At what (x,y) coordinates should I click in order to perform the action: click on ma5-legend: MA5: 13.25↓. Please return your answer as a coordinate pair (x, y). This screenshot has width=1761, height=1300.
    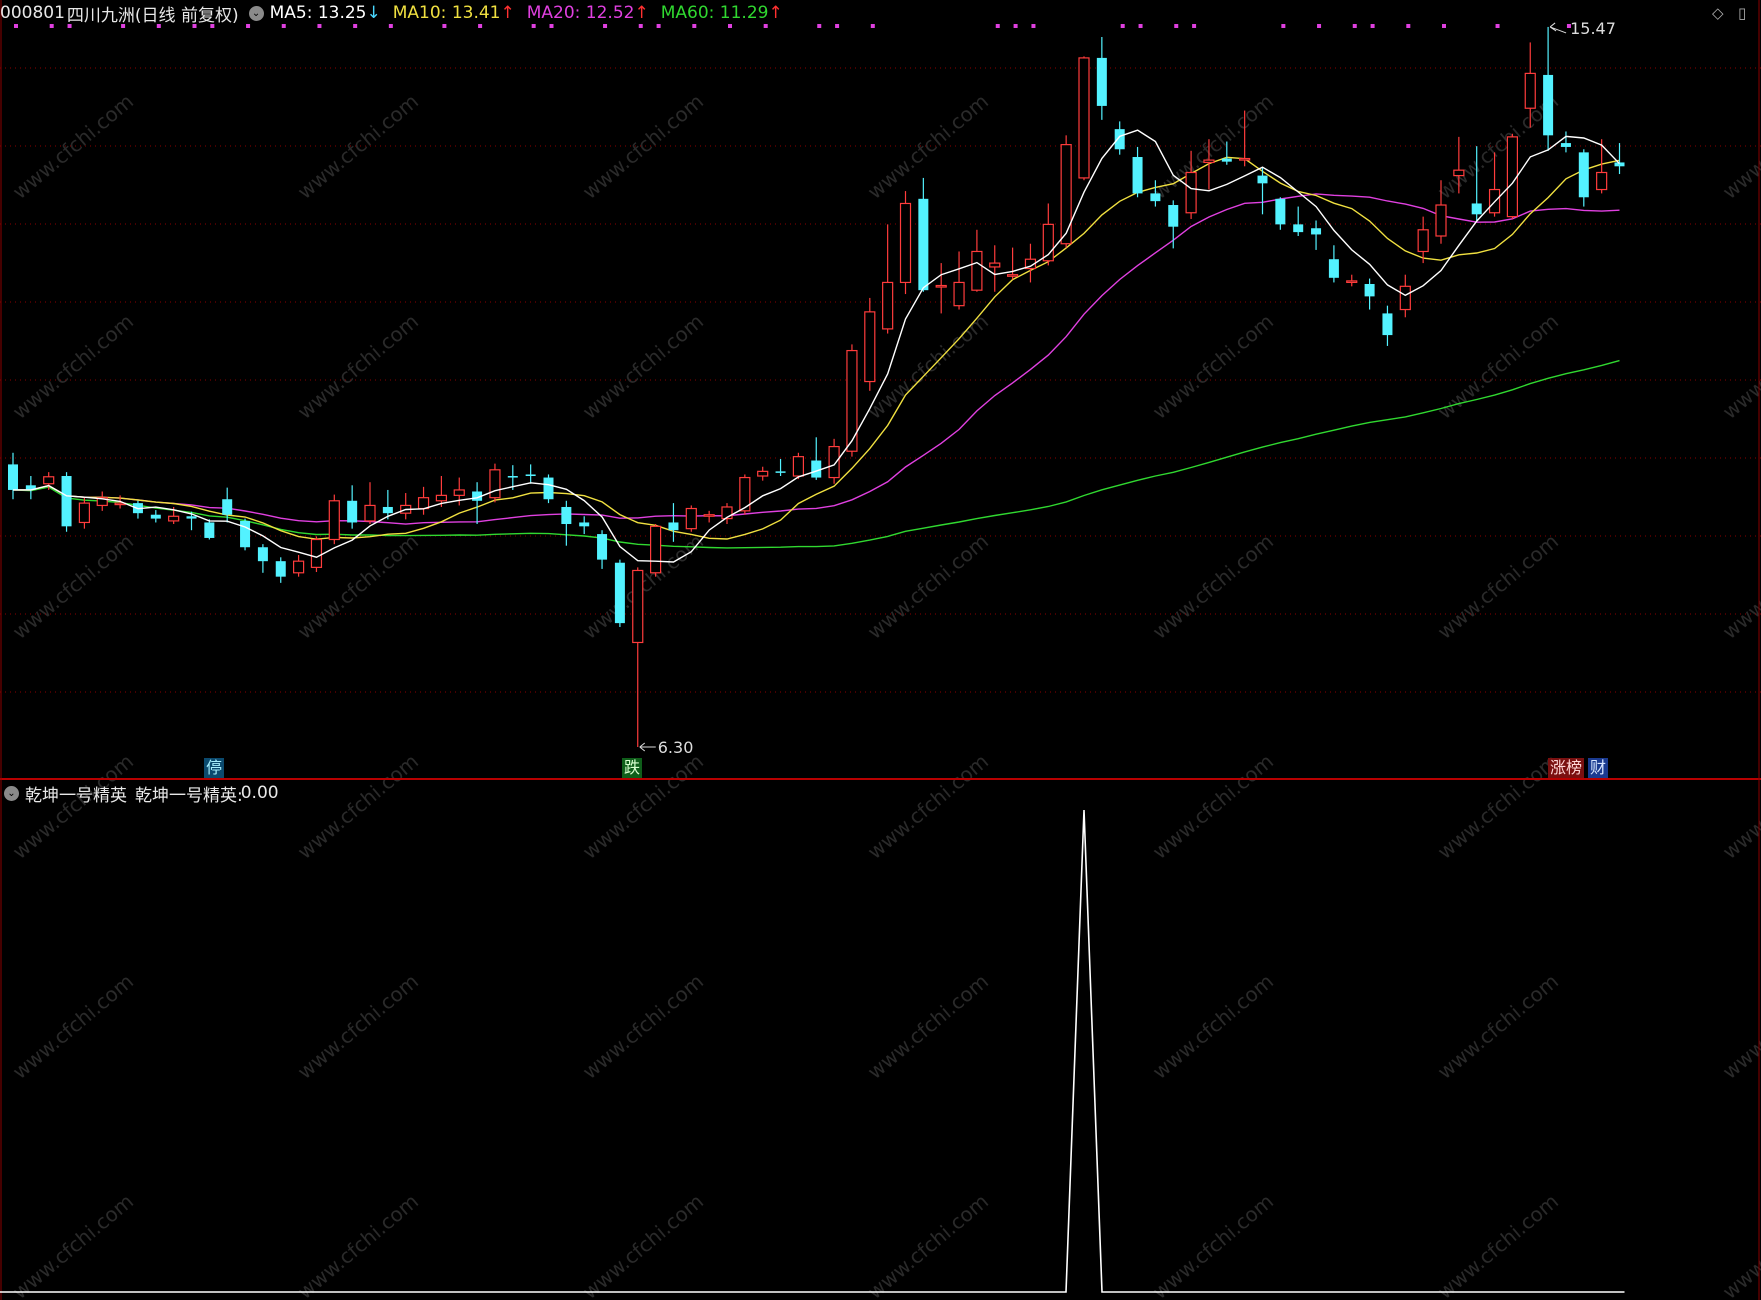
    Looking at the image, I should click on (325, 13).